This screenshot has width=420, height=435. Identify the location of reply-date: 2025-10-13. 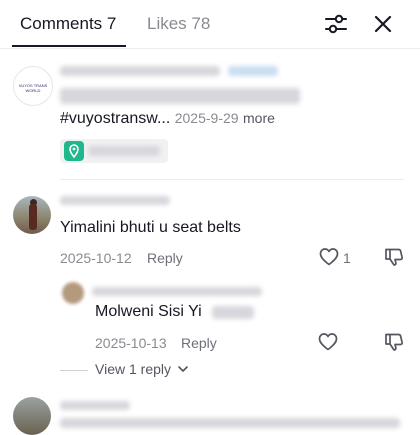
(131, 343).